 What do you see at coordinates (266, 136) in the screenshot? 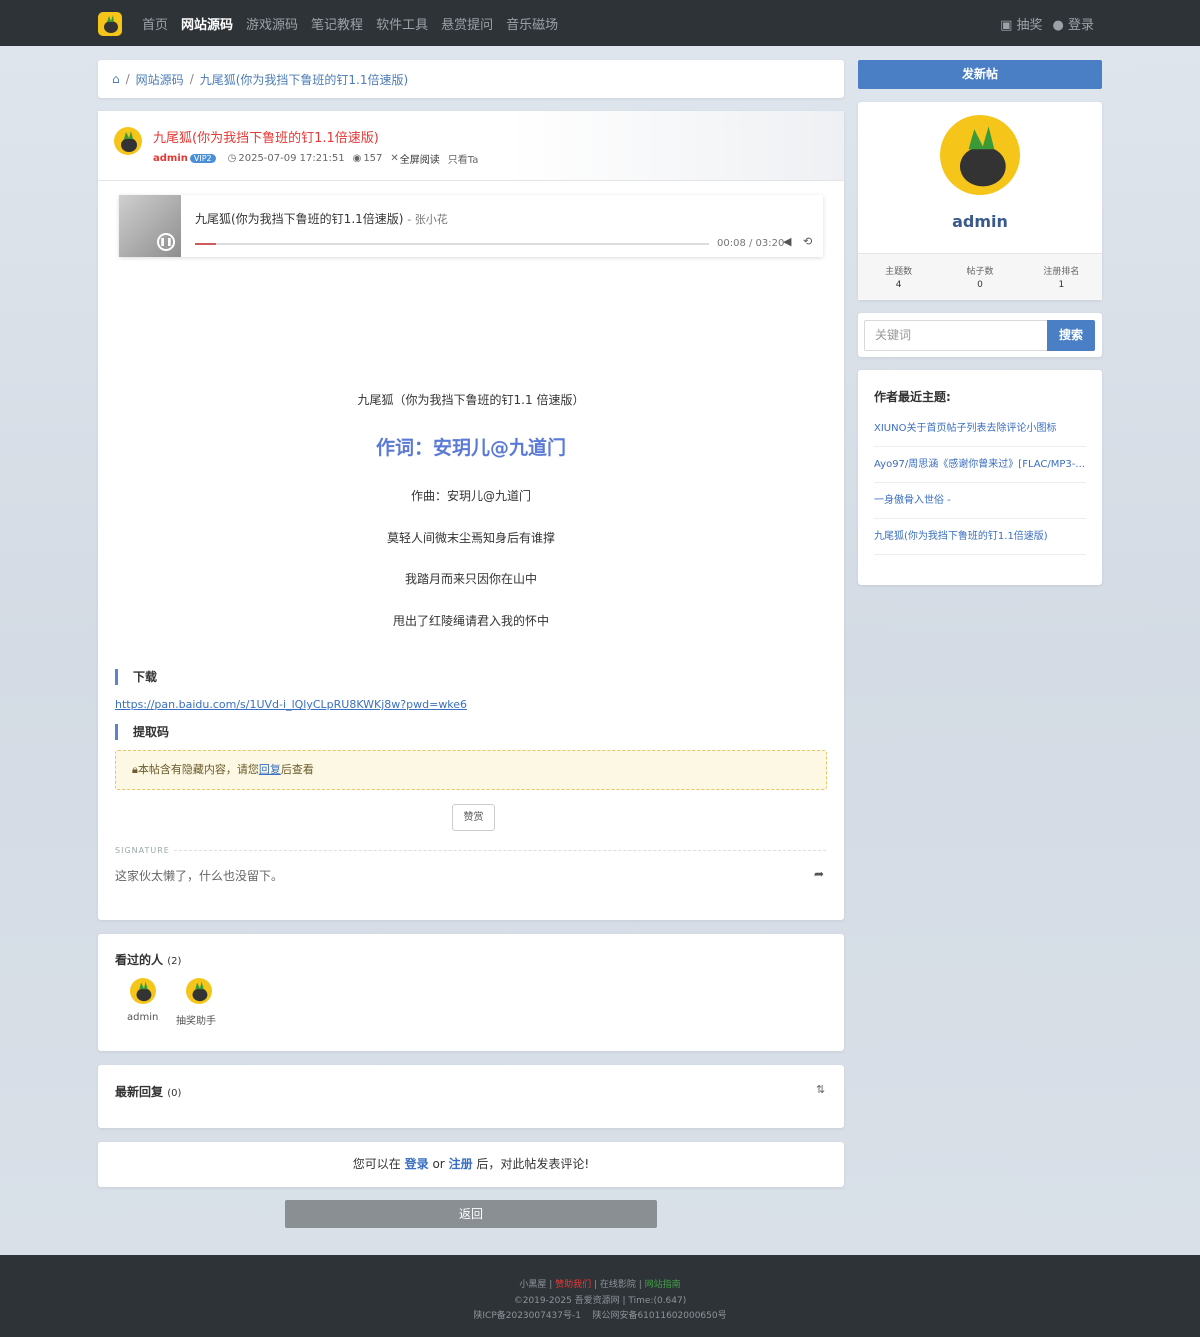
I see `post-title: 九尾狐(你为我挡下鲁班的钉1.1倍速版)` at bounding box center [266, 136].